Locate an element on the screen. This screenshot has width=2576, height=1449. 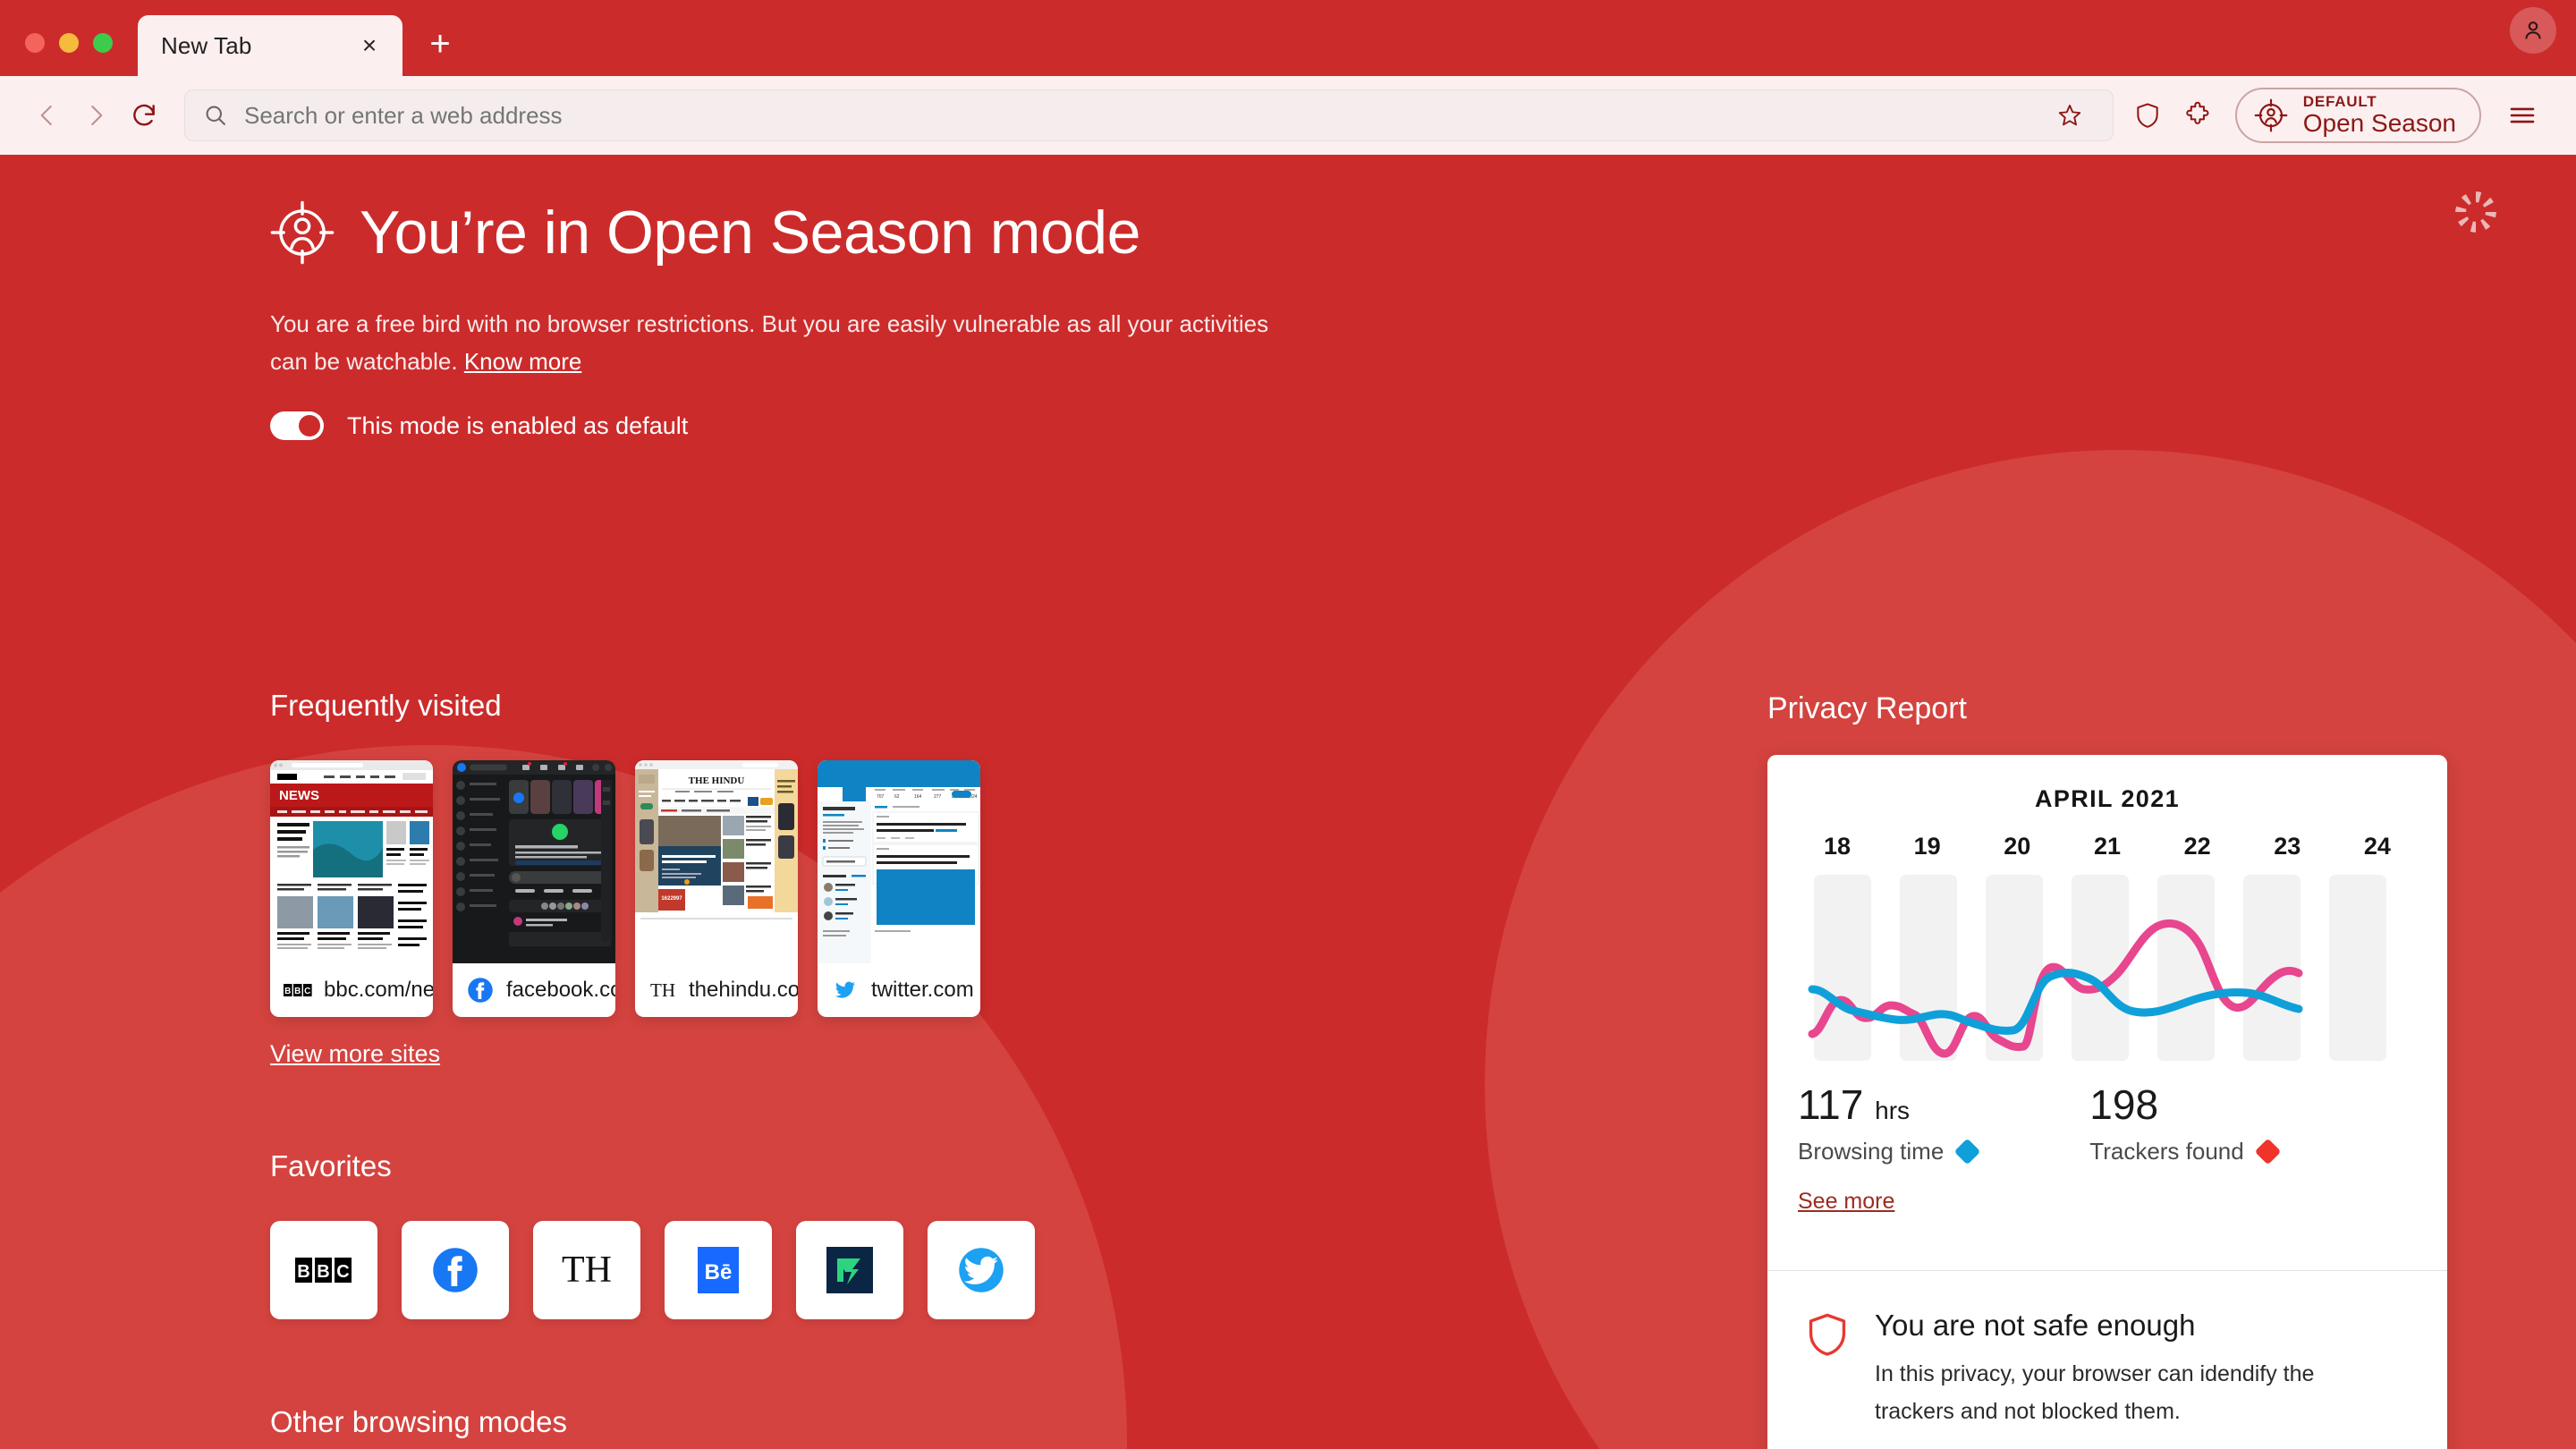
favorite-item-freshworks is located at coordinates (849, 1270).